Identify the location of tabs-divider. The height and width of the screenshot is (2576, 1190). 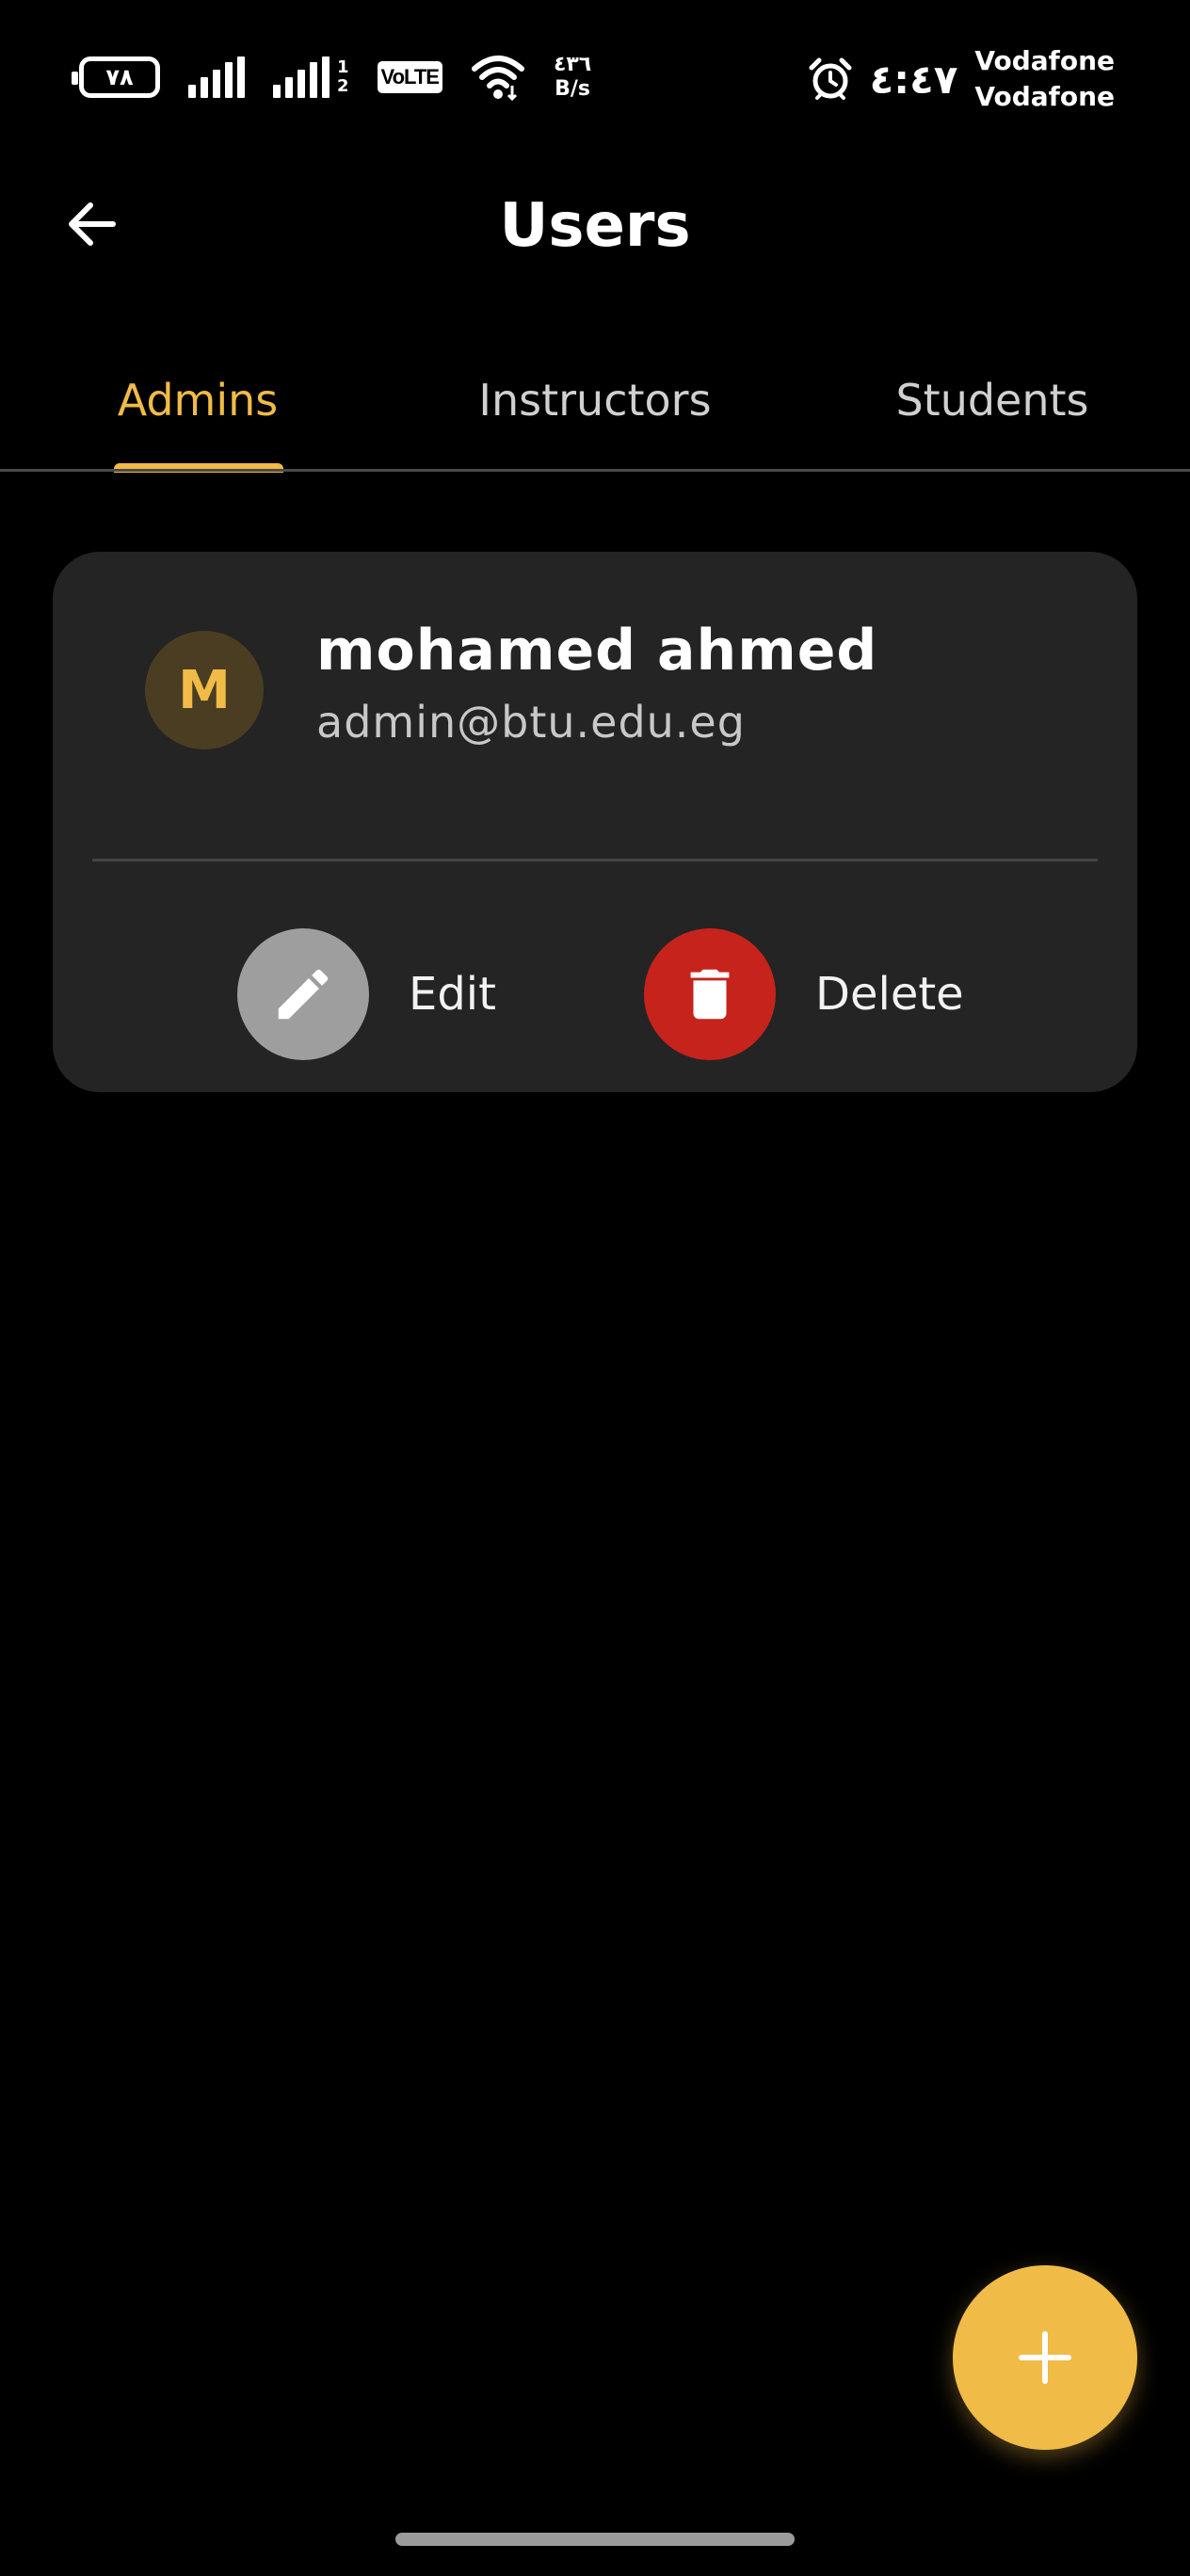
(595, 470).